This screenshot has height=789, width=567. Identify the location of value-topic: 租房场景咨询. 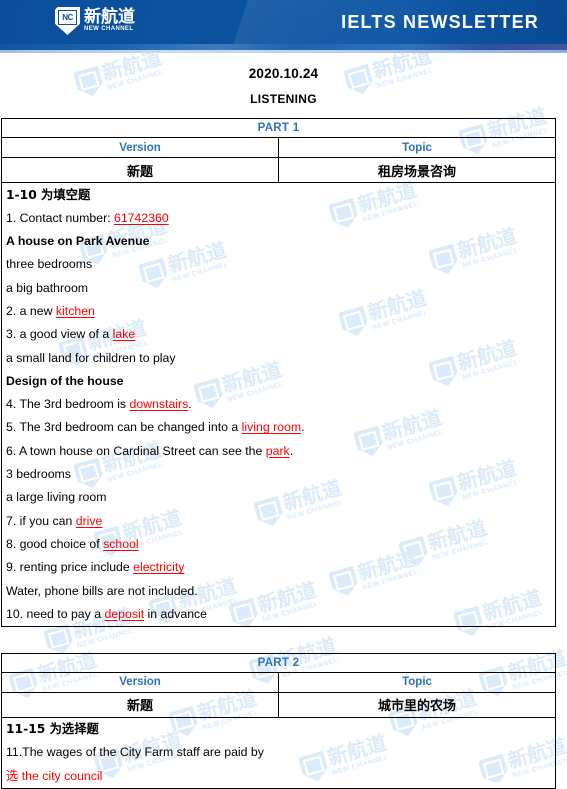
(417, 170).